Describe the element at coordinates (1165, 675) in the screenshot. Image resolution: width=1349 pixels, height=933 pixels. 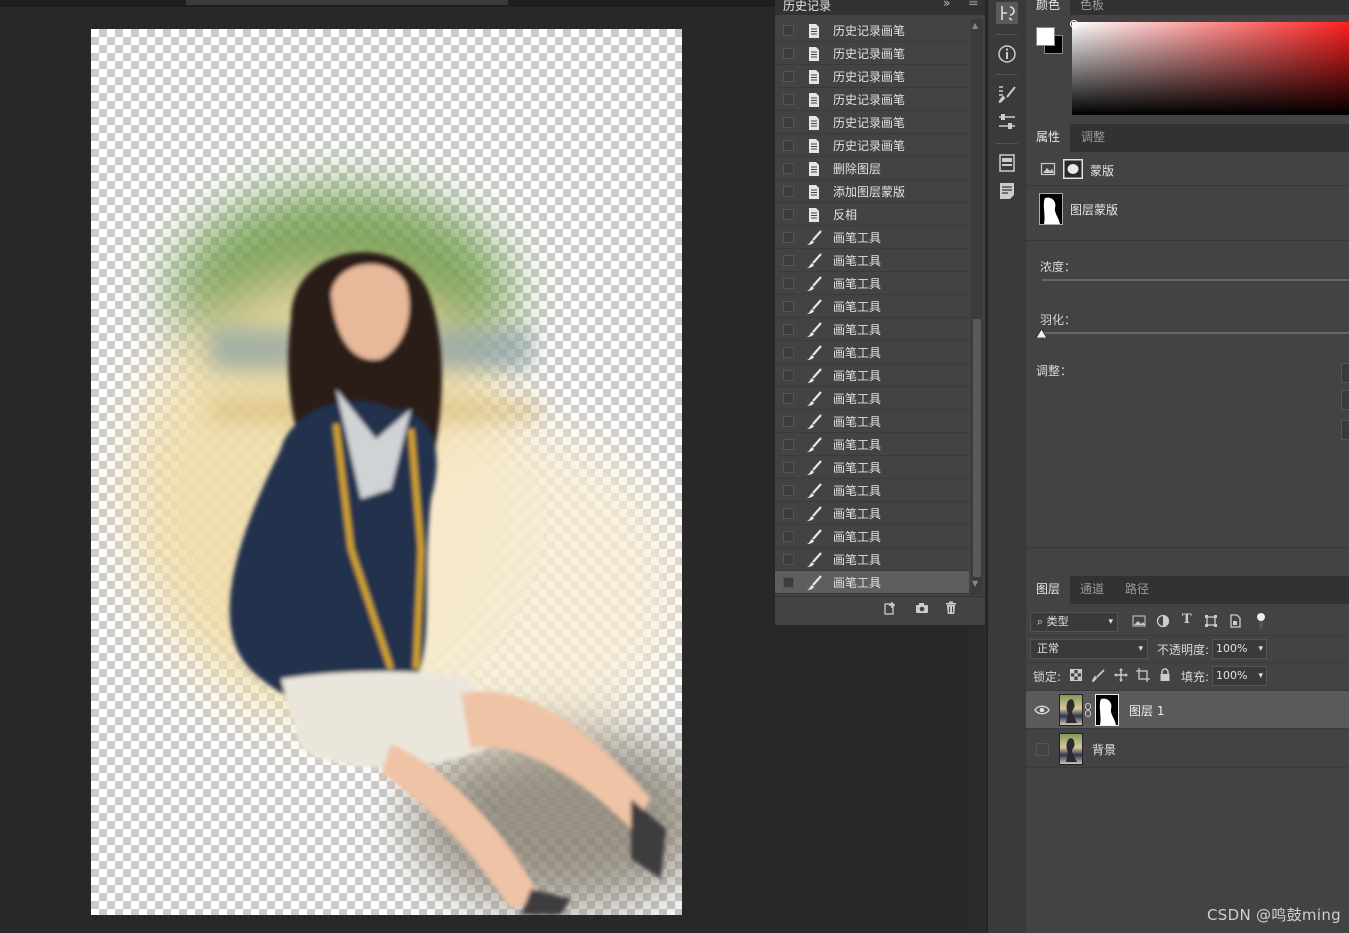
I see `lock-all-icon` at that location.